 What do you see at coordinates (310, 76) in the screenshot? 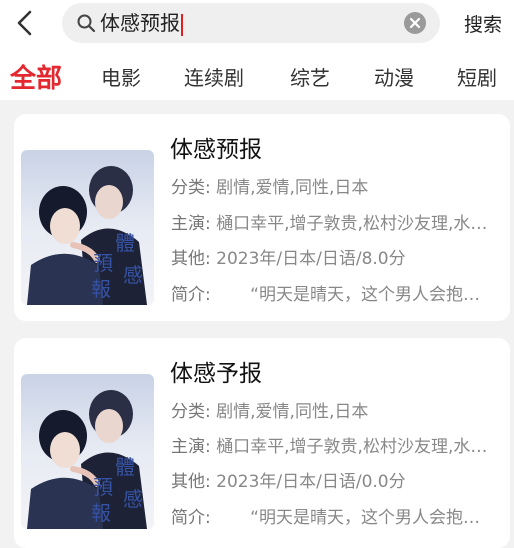
I see `tab-variety: 综艺` at bounding box center [310, 76].